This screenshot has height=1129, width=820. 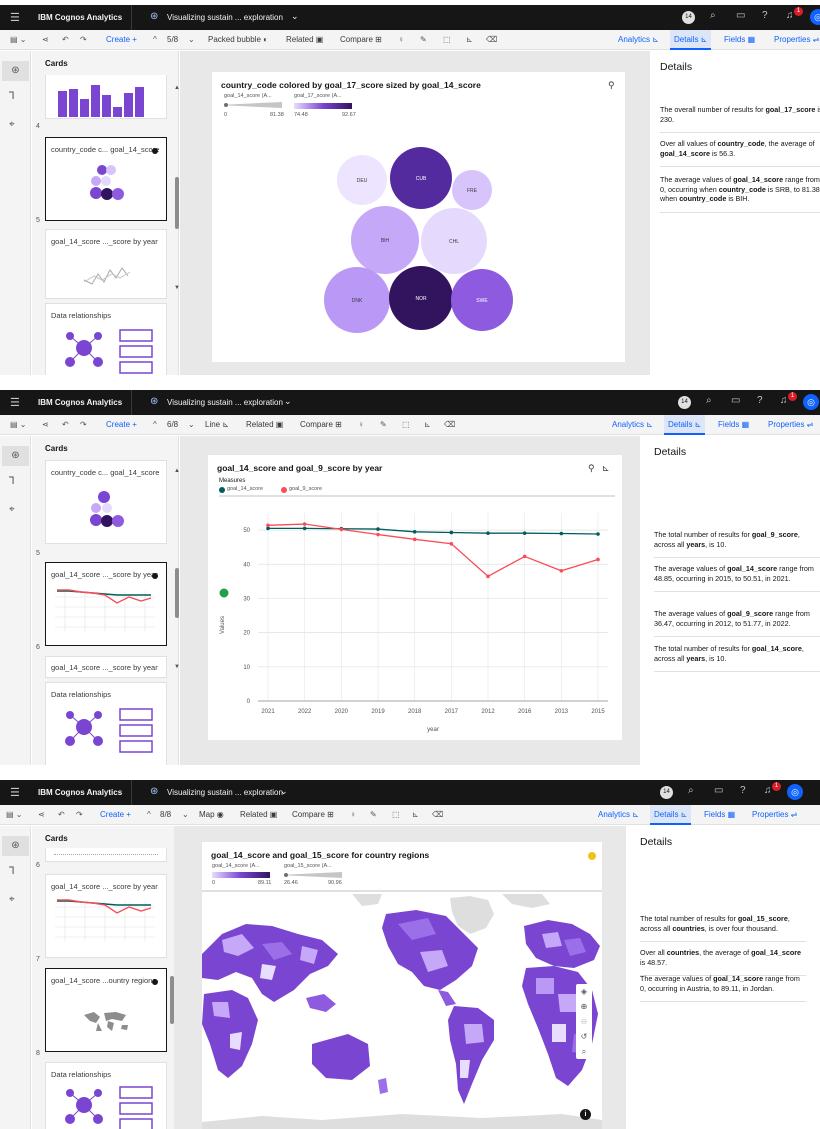 What do you see at coordinates (321, 424) in the screenshot?
I see `compare-button: Compare ⊞` at bounding box center [321, 424].